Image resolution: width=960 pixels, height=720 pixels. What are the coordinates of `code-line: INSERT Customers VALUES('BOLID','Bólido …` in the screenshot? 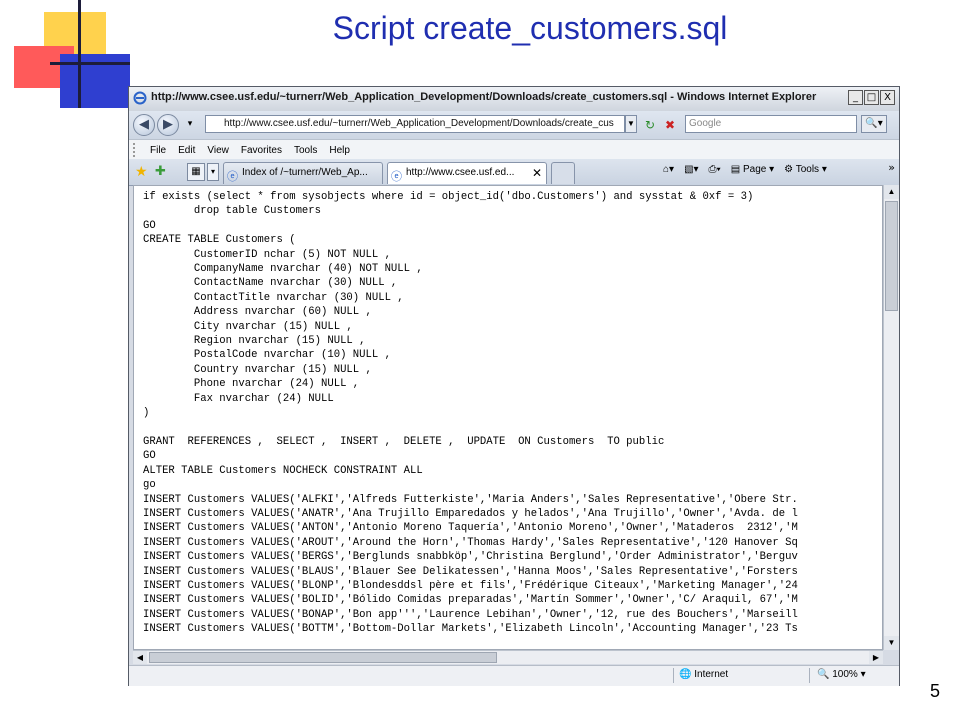 It's located at (470, 600).